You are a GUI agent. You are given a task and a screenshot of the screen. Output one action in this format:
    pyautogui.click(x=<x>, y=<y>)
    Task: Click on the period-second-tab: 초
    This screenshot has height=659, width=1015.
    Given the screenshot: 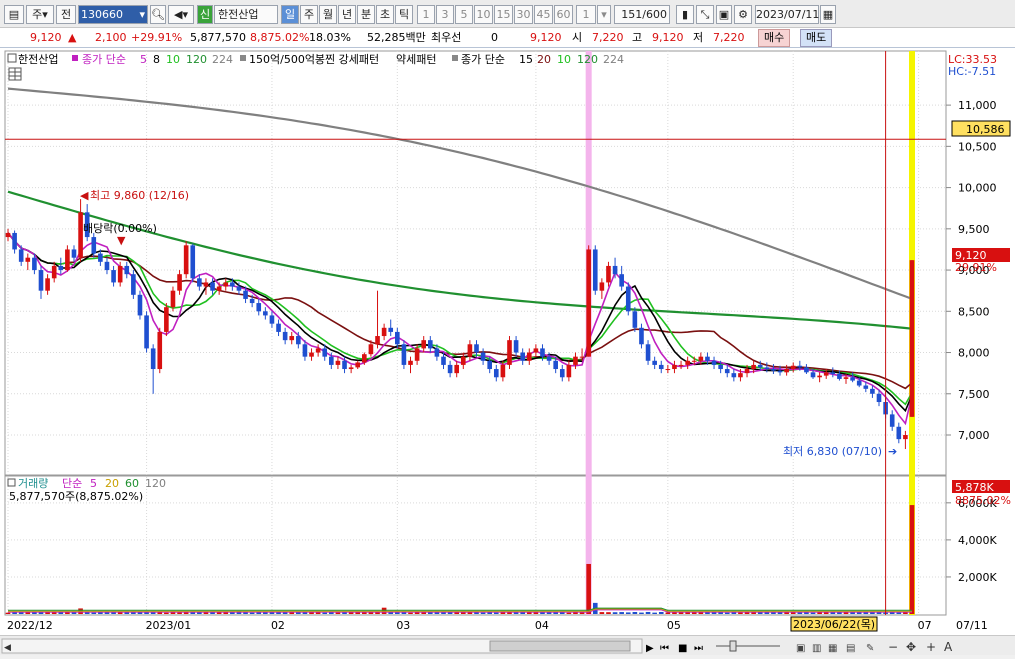 What is the action you would take?
    pyautogui.click(x=385, y=14)
    